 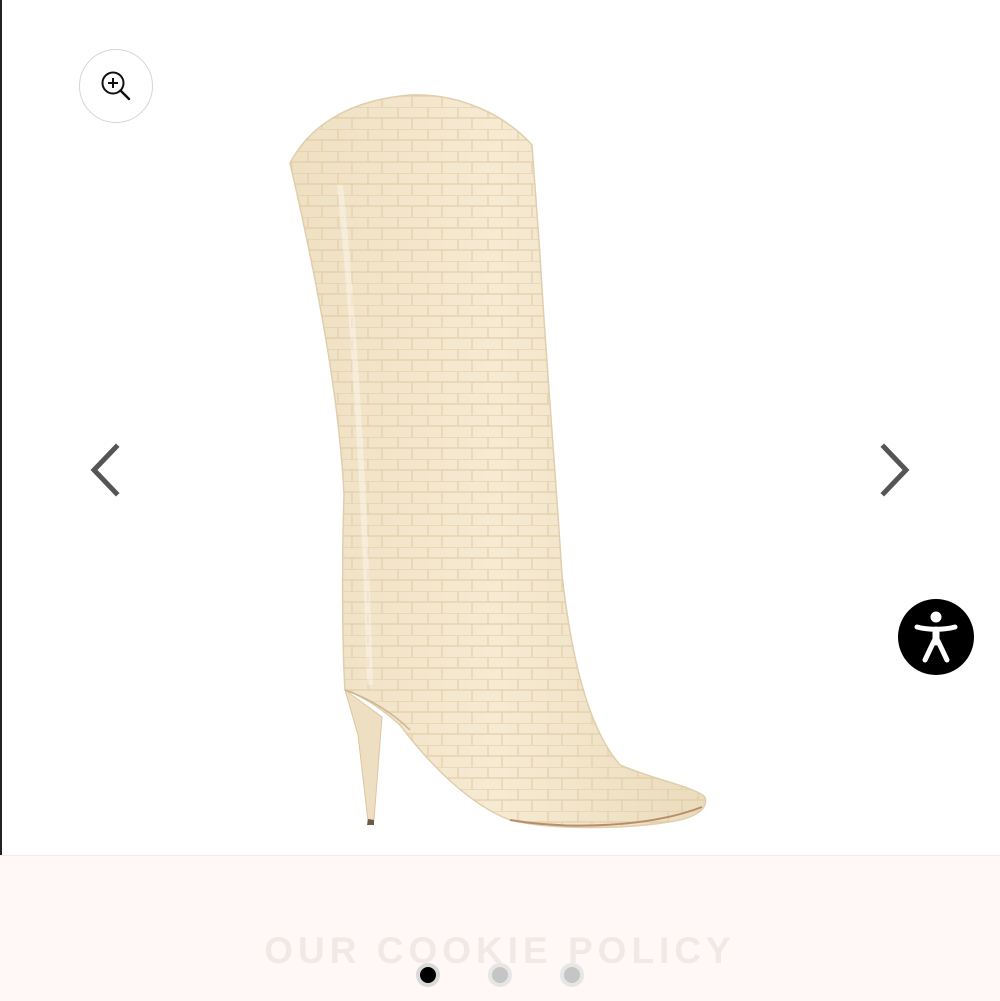 I want to click on chevron-right-icon, so click(x=895, y=470).